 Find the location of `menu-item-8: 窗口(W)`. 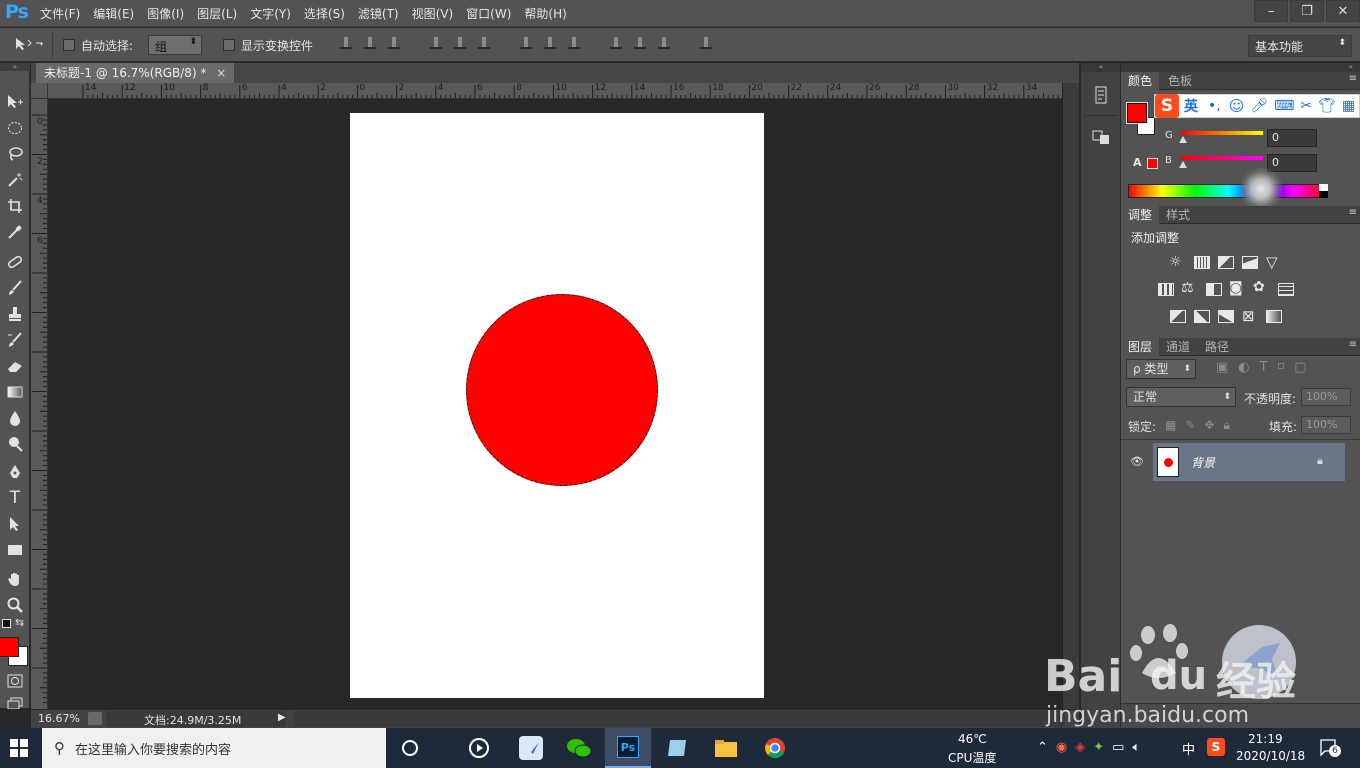

menu-item-8: 窗口(W) is located at coordinates (488, 13).